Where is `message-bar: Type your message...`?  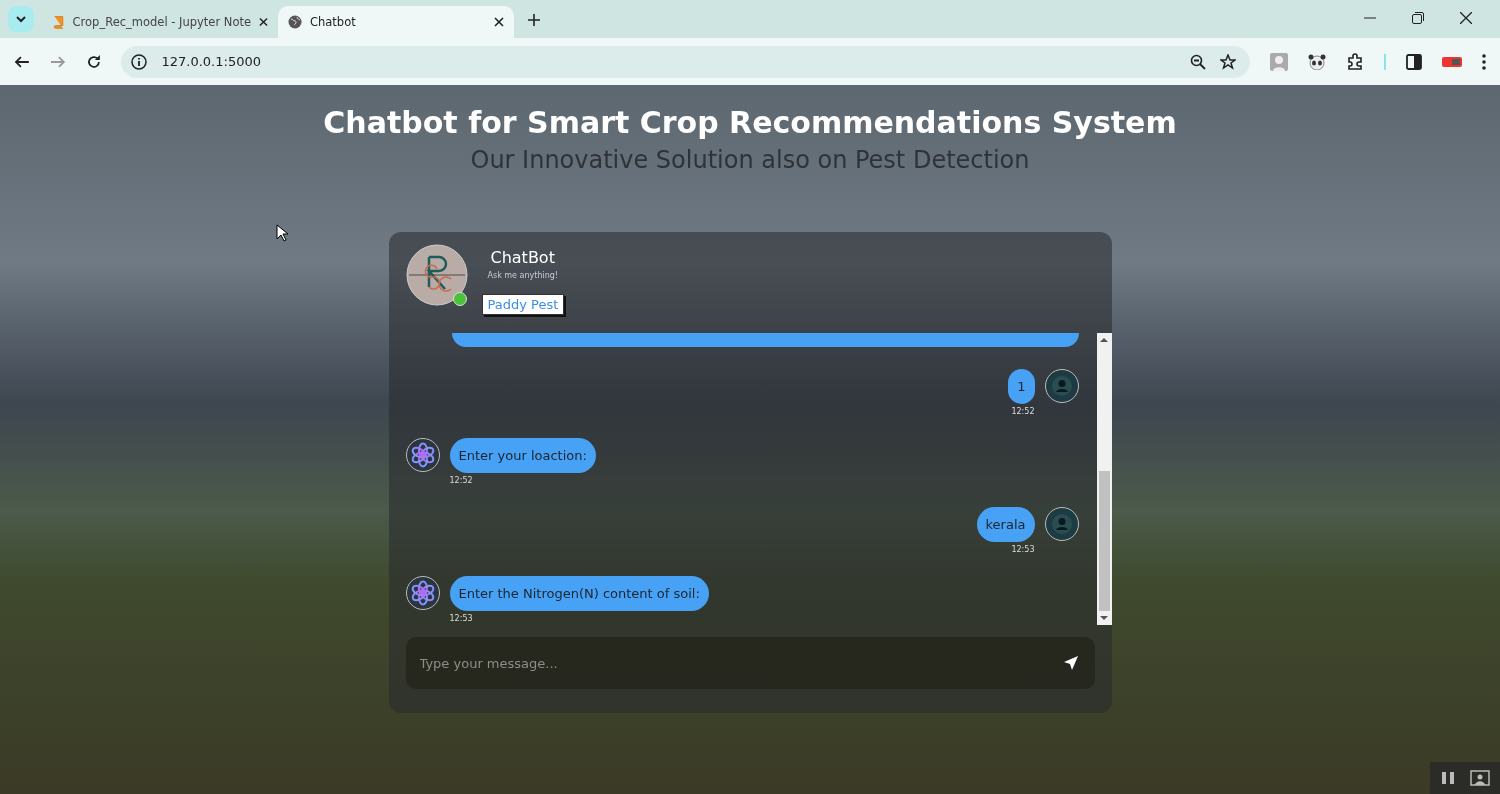
message-bar: Type your message... is located at coordinates (750, 663).